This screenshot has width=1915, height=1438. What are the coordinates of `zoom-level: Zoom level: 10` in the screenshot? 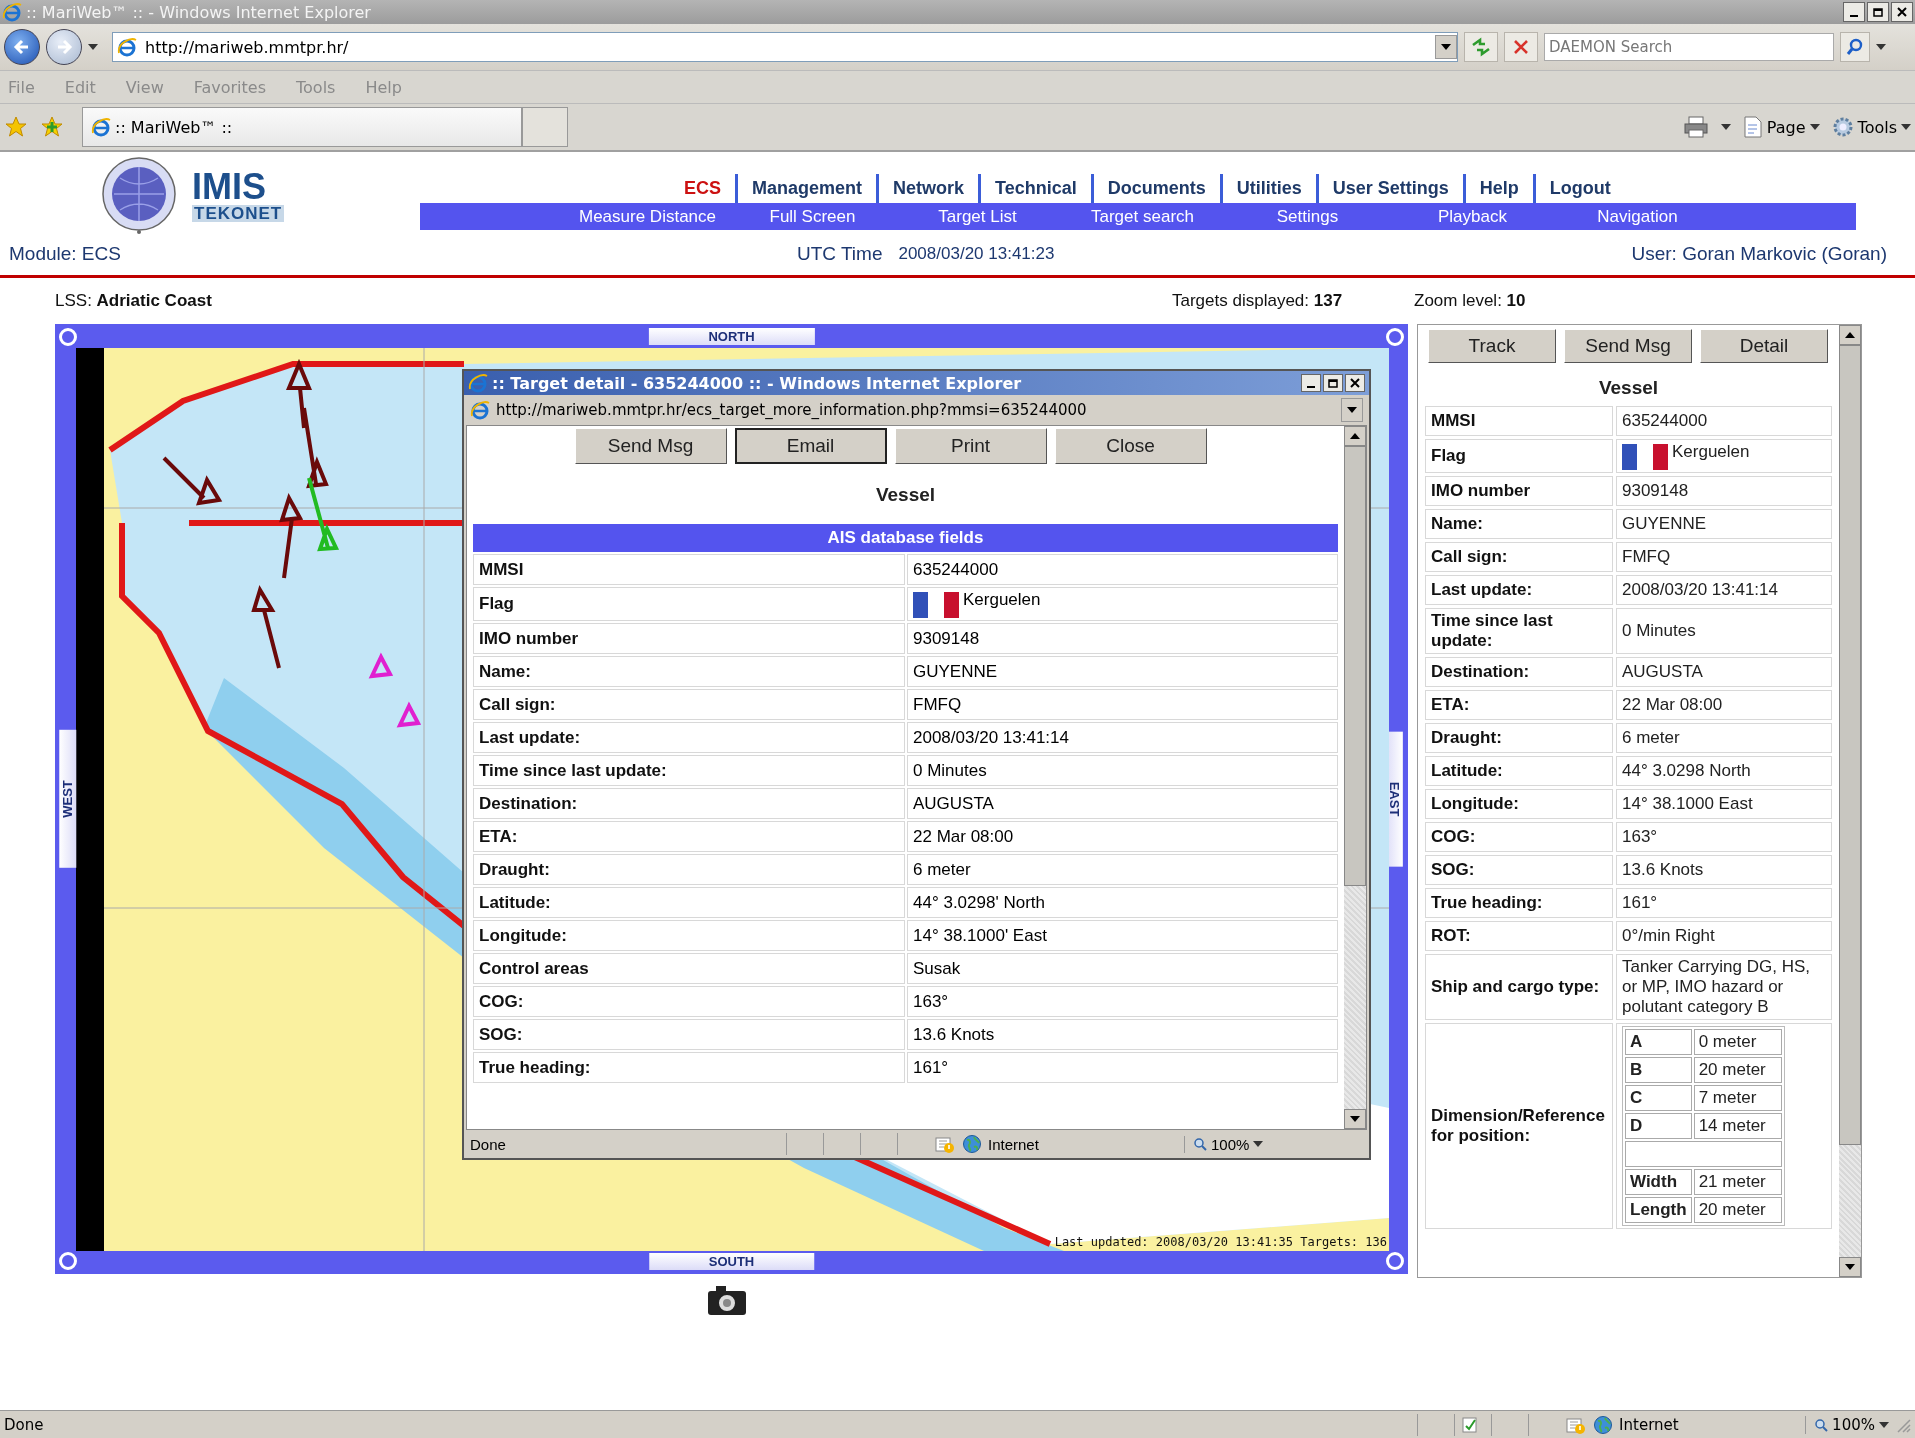 It's located at (1470, 300).